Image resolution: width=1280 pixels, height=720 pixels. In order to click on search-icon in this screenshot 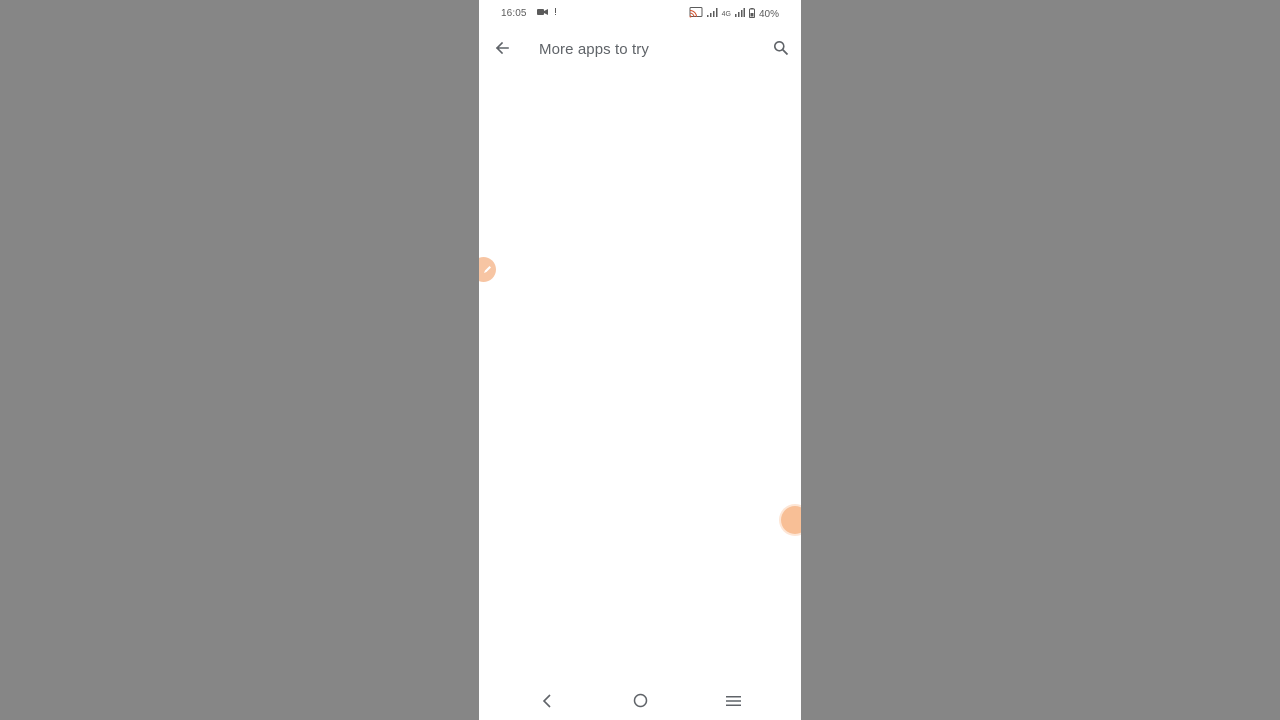, I will do `click(781, 50)`.